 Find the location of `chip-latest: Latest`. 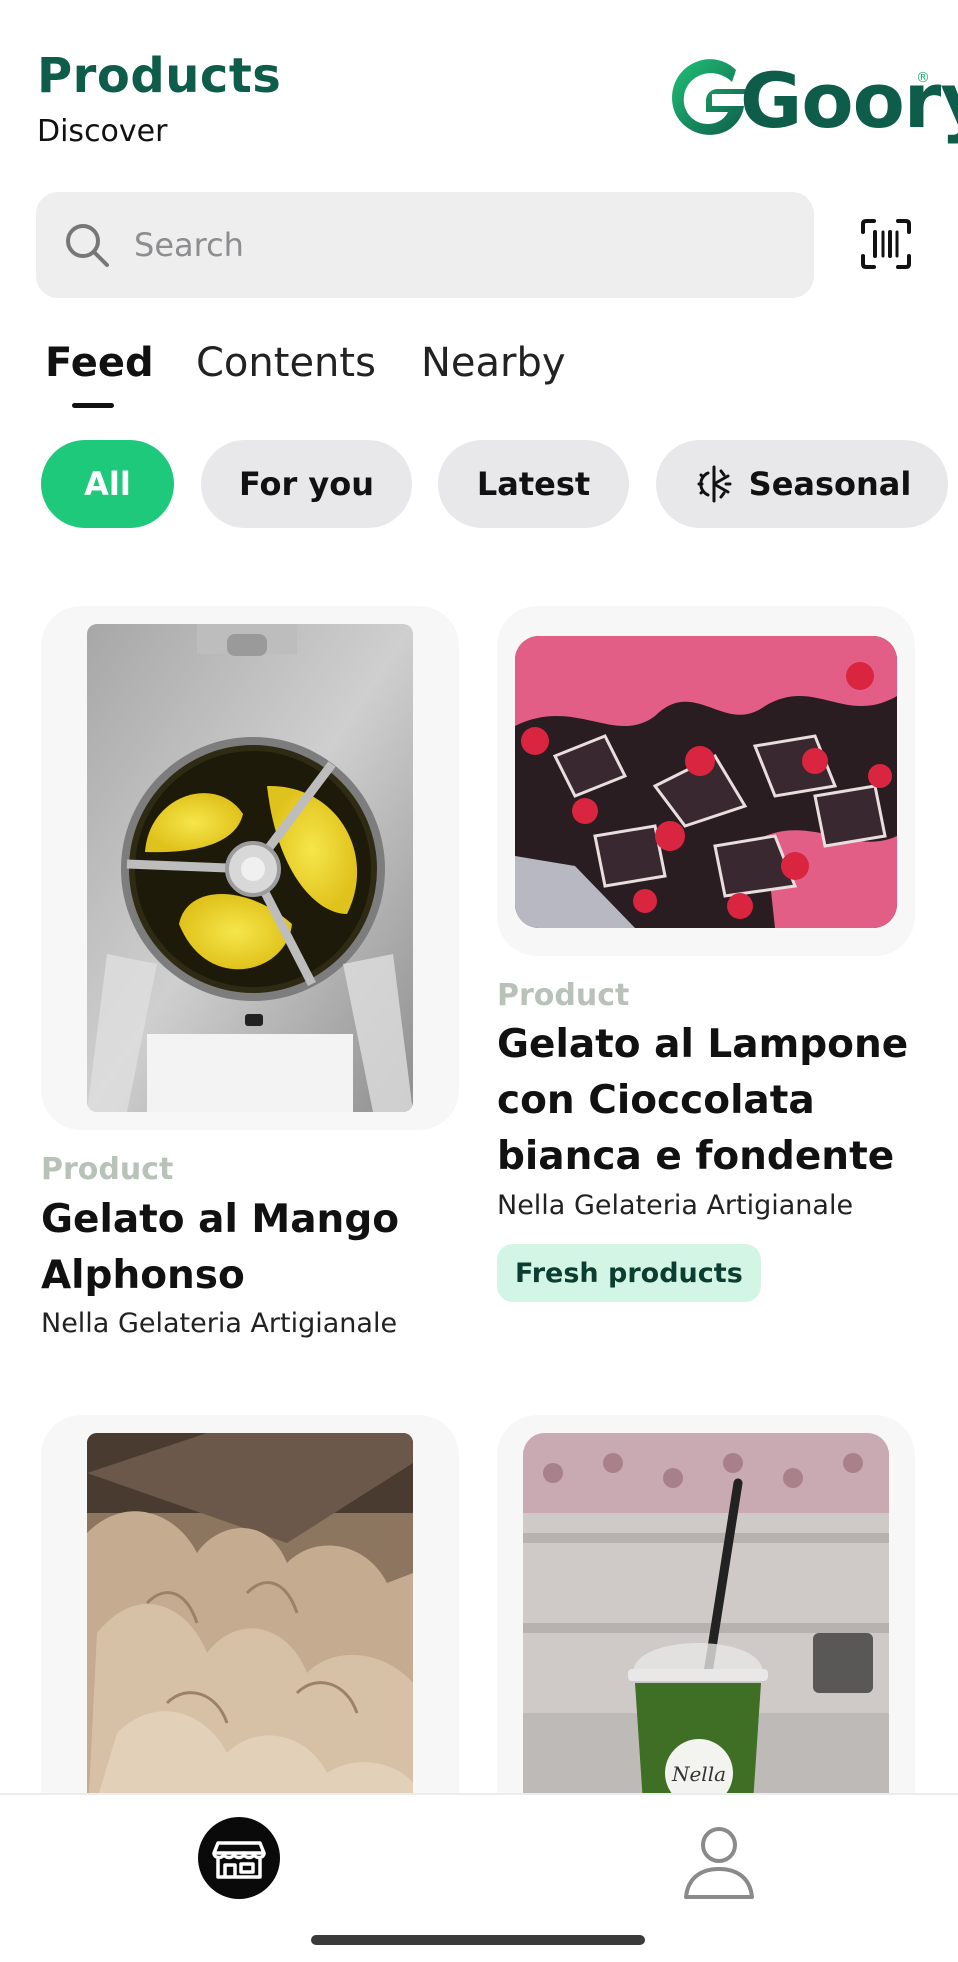

chip-latest: Latest is located at coordinates (533, 484).